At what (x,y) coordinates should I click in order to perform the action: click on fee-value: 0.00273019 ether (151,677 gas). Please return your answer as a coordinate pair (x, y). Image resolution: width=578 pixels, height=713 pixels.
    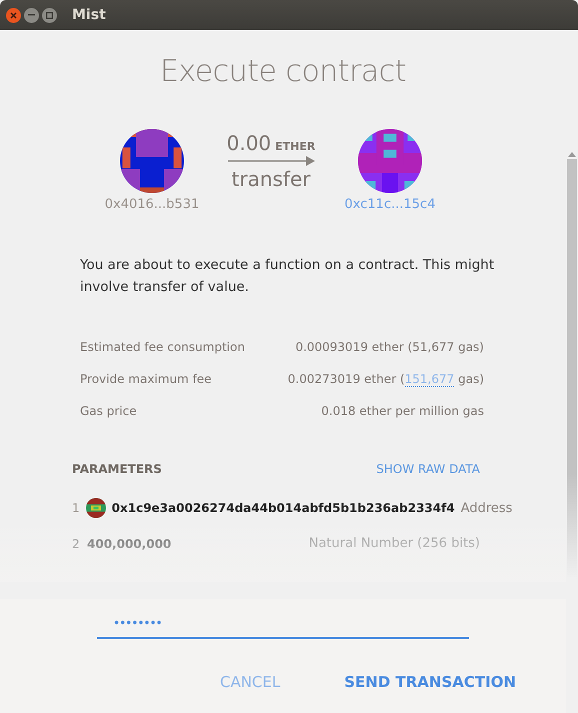
    Looking at the image, I should click on (386, 379).